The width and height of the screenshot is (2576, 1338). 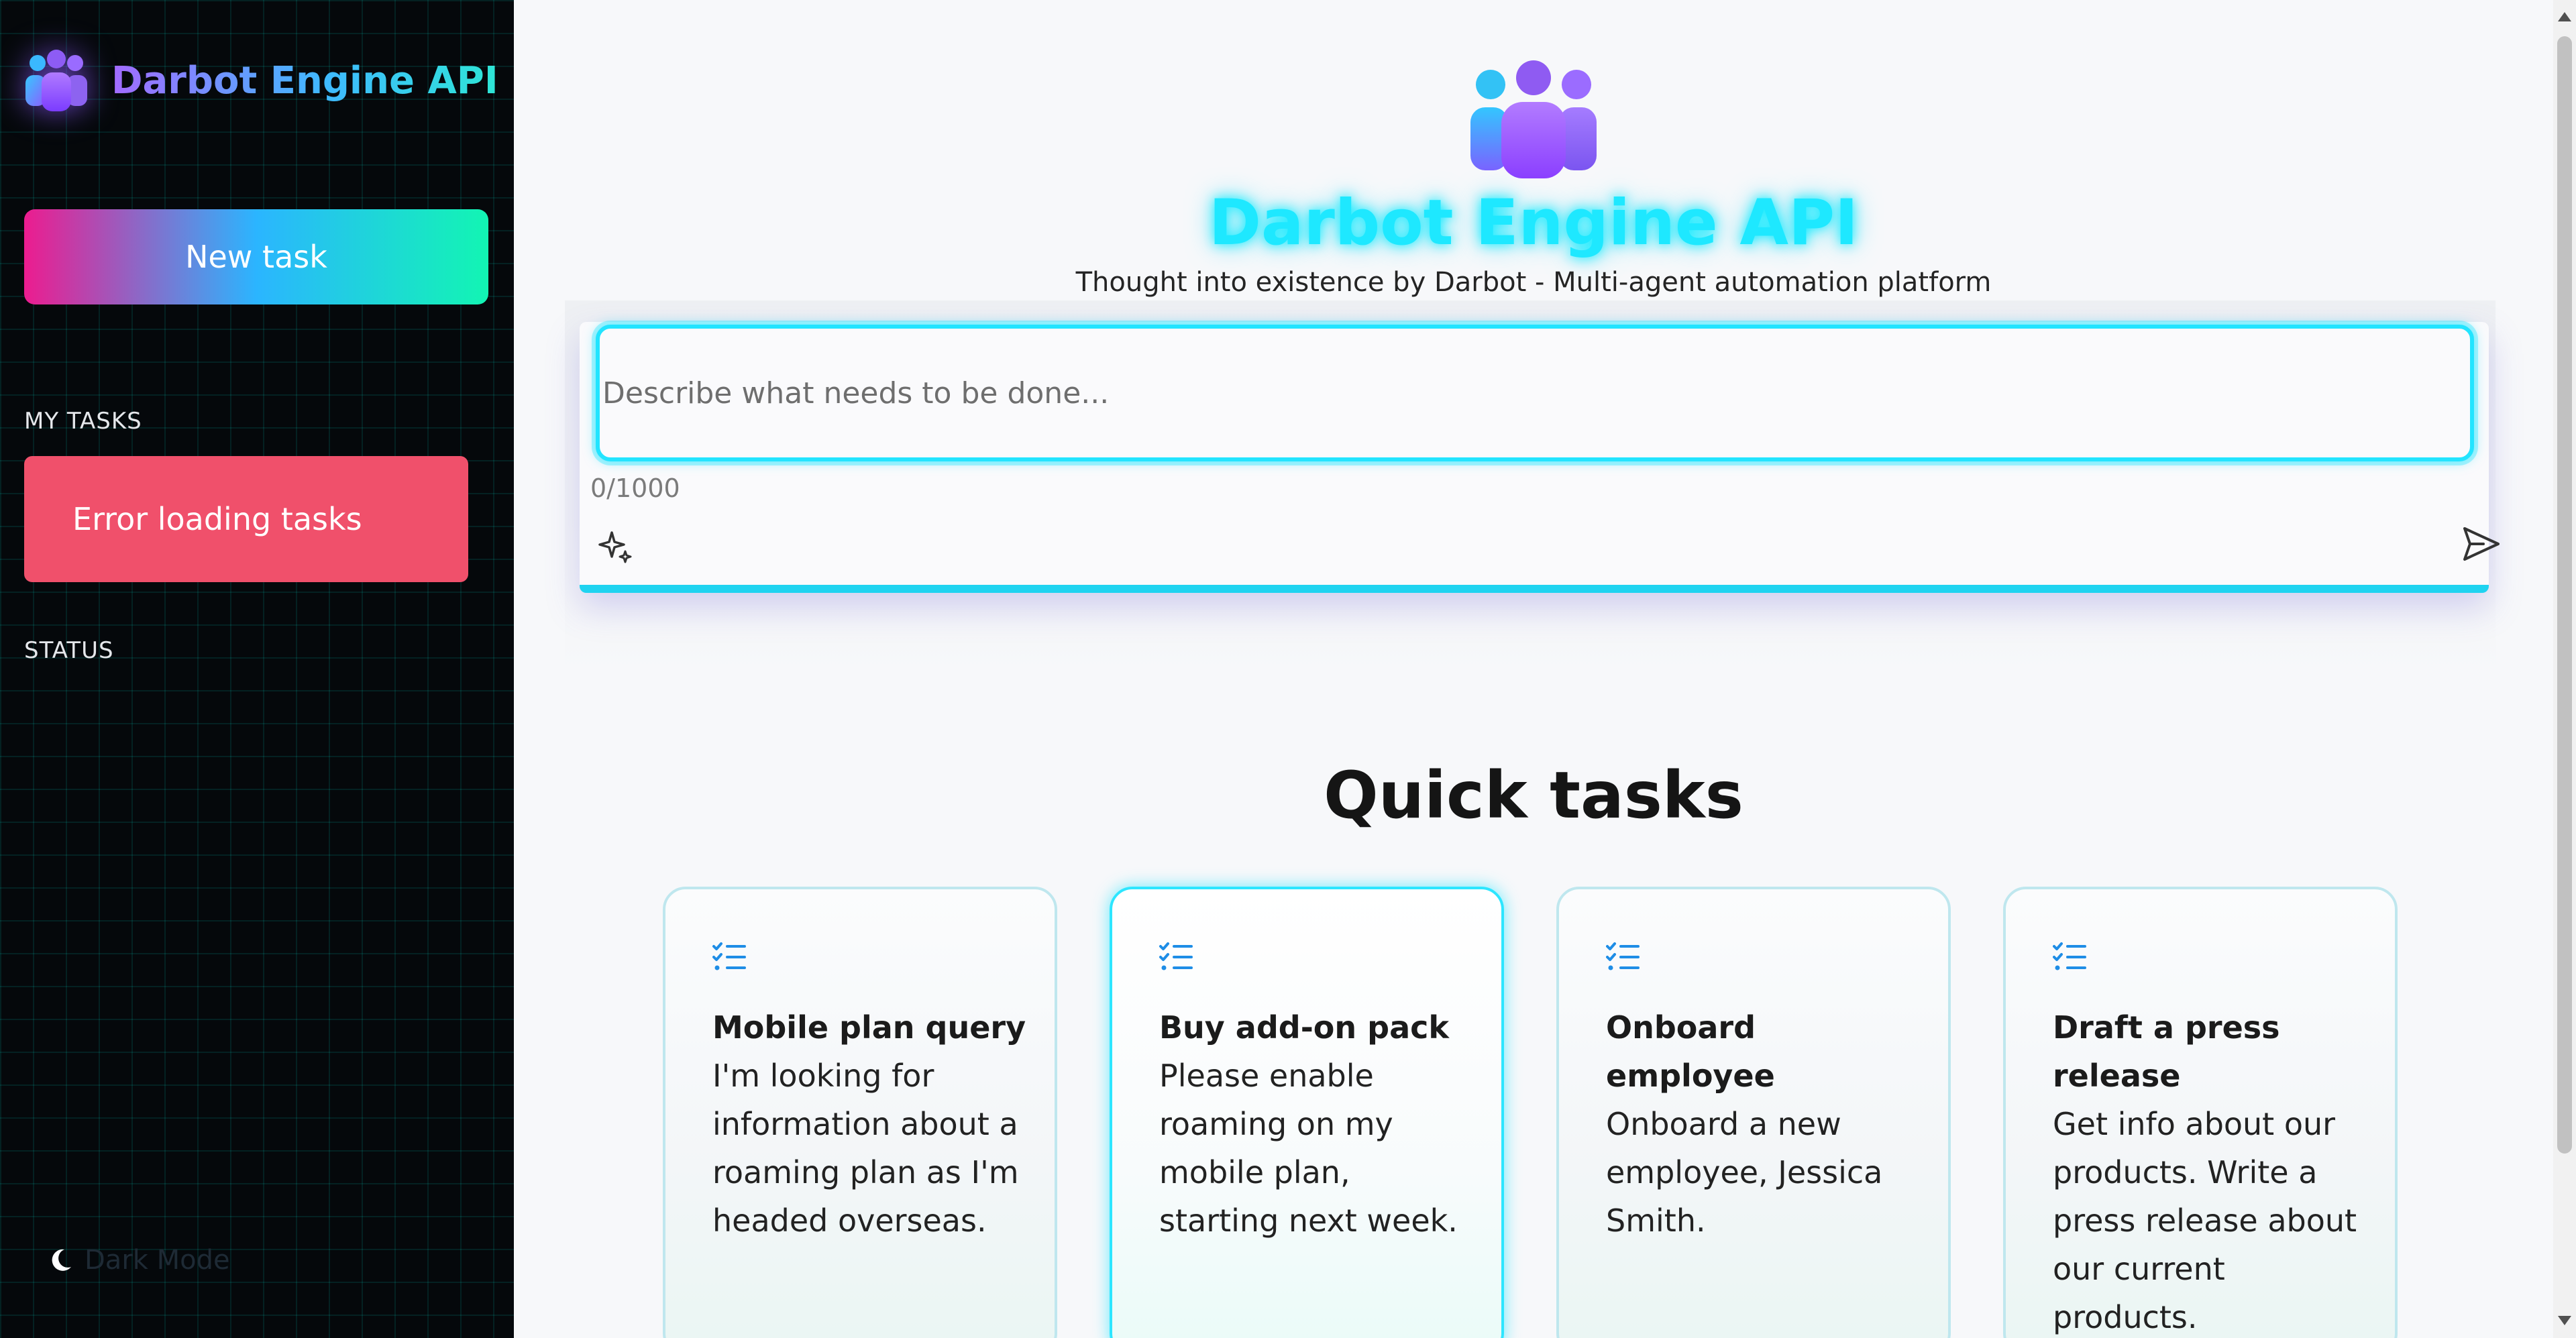 What do you see at coordinates (1533, 795) in the screenshot?
I see `quick-tasks-heading: Quick tasks` at bounding box center [1533, 795].